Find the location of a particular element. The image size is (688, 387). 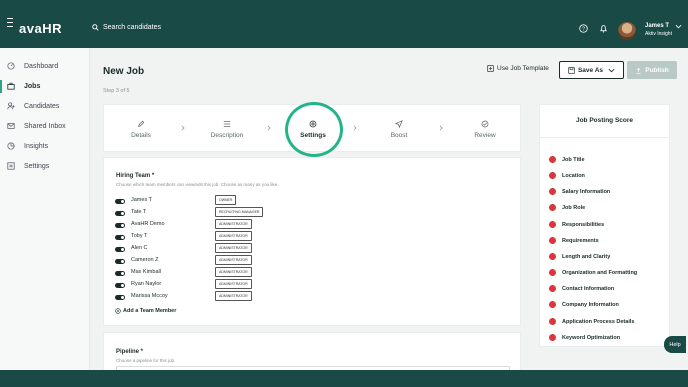

bottom-bar is located at coordinates (344, 378).